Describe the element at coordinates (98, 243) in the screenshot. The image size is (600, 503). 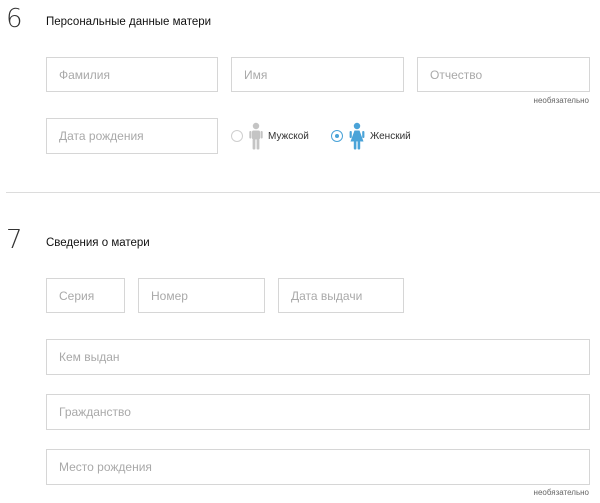
I see `section-7-title: Сведения о матери` at that location.